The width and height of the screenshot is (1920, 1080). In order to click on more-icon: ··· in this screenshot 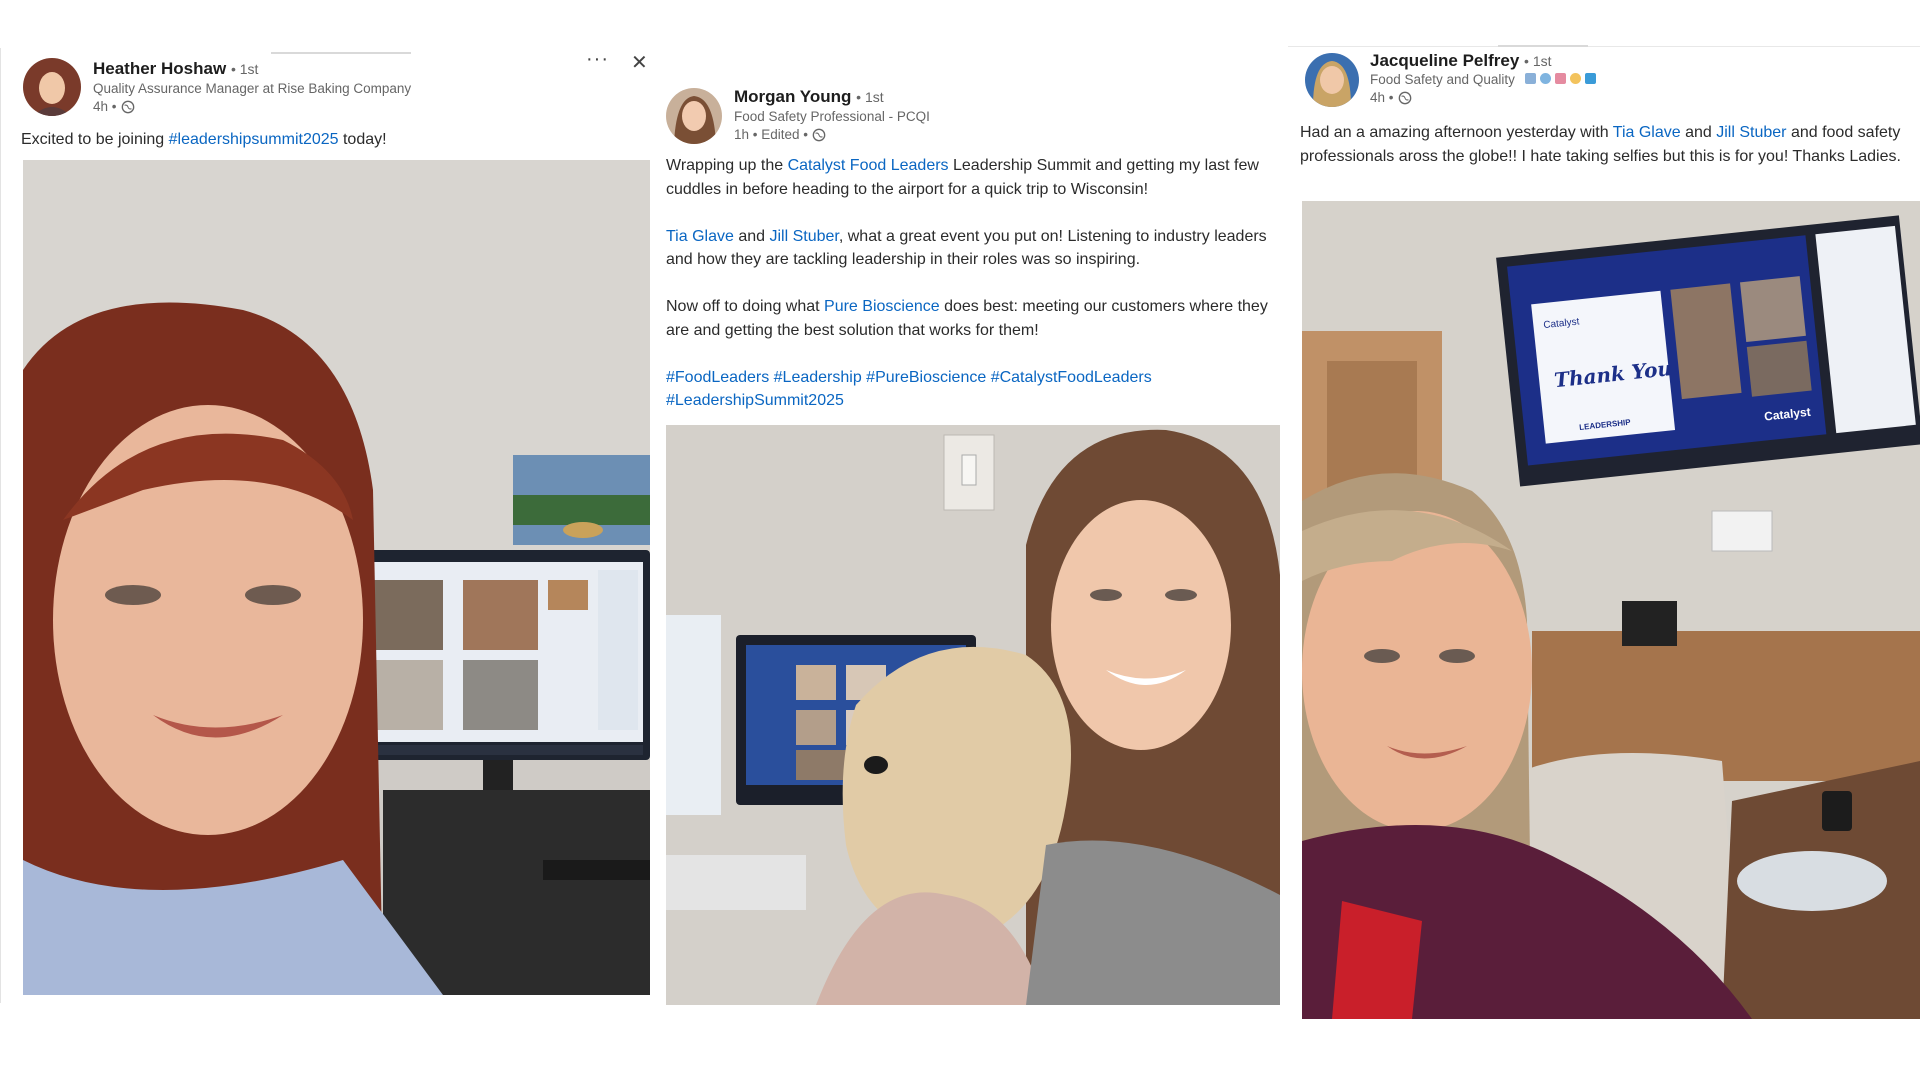, I will do `click(597, 59)`.